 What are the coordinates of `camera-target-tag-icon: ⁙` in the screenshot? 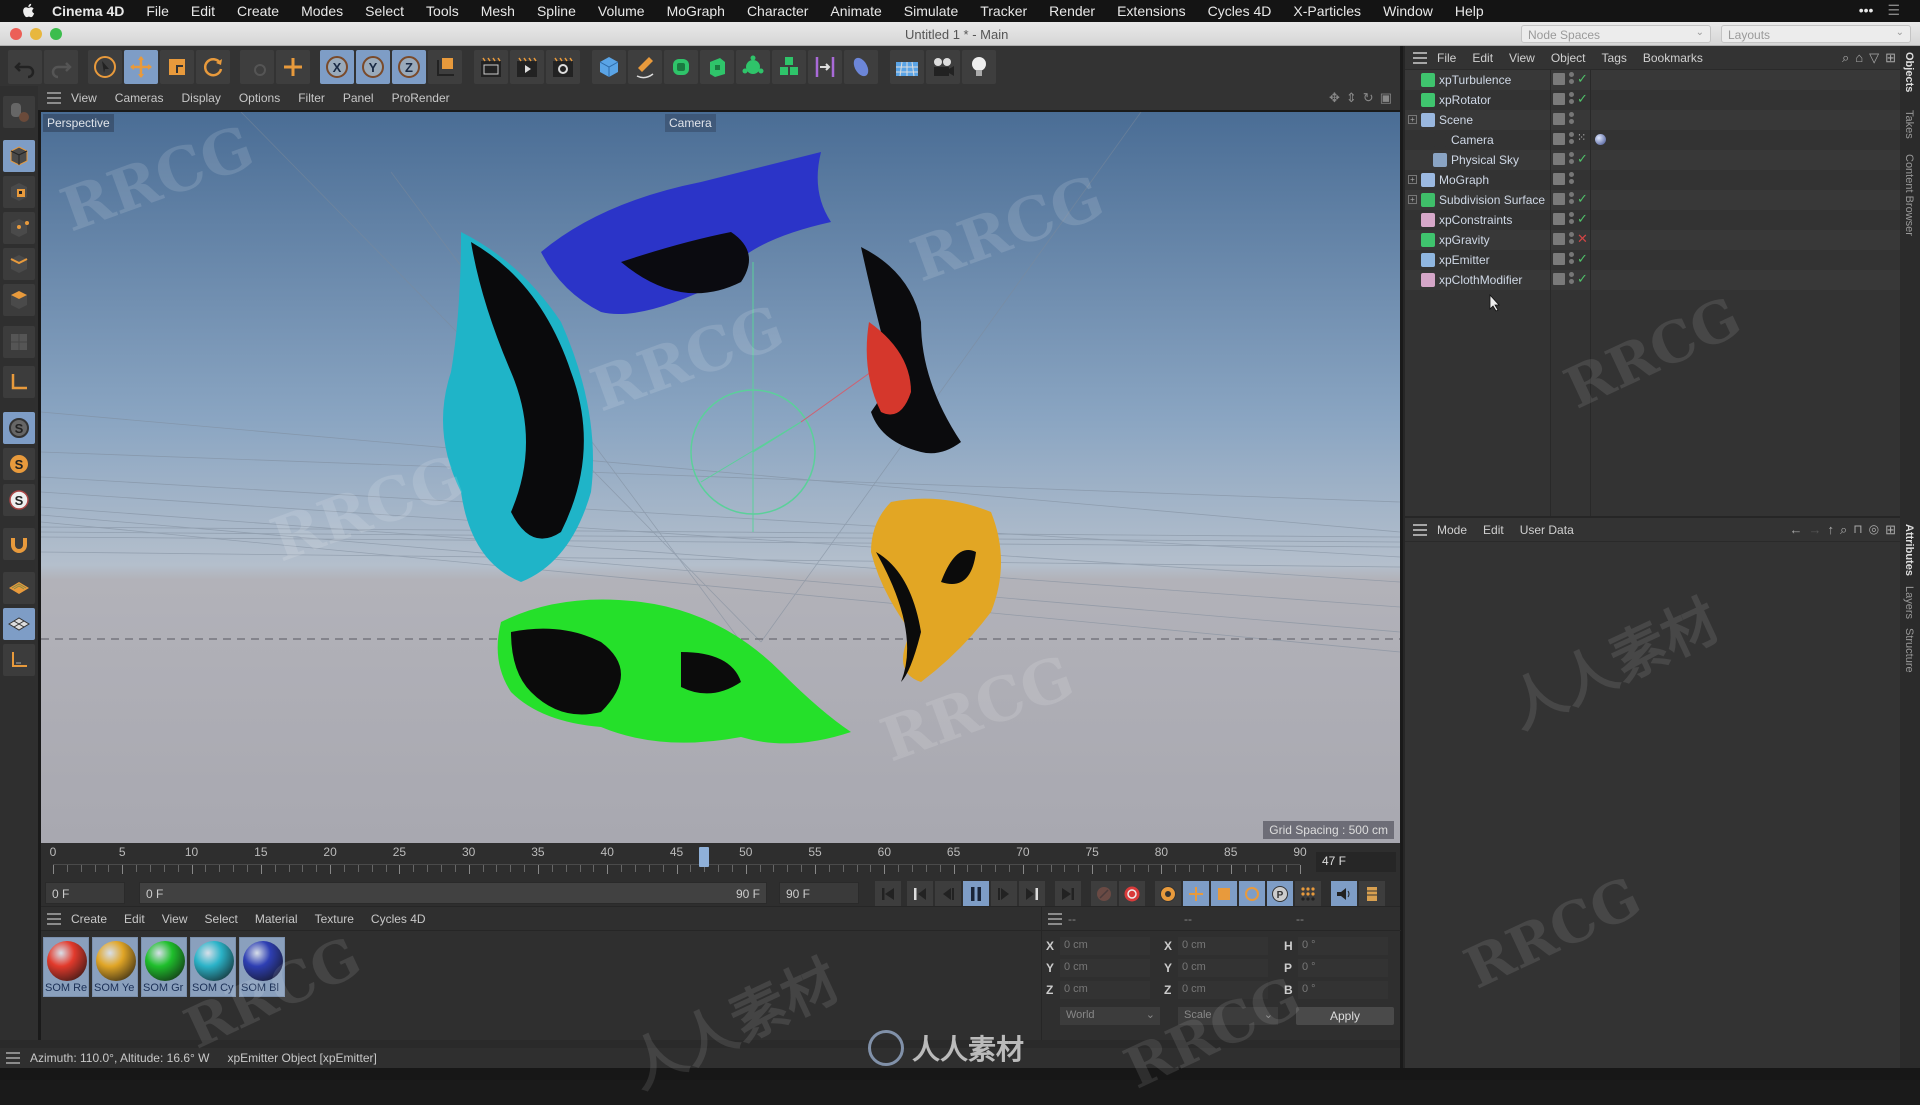 It's located at (1581, 137).